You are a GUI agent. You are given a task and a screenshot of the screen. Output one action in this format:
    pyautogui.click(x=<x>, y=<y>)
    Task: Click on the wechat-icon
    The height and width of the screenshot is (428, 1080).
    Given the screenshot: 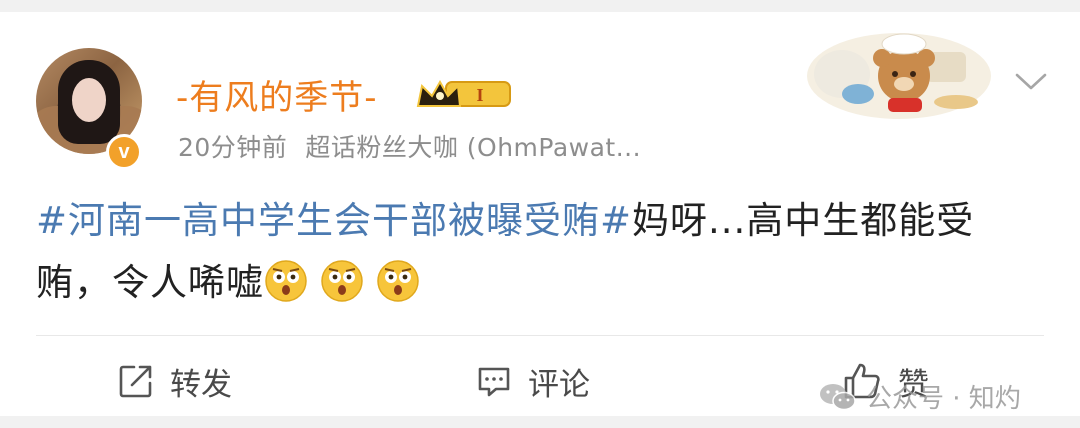 What is the action you would take?
    pyautogui.click(x=838, y=396)
    